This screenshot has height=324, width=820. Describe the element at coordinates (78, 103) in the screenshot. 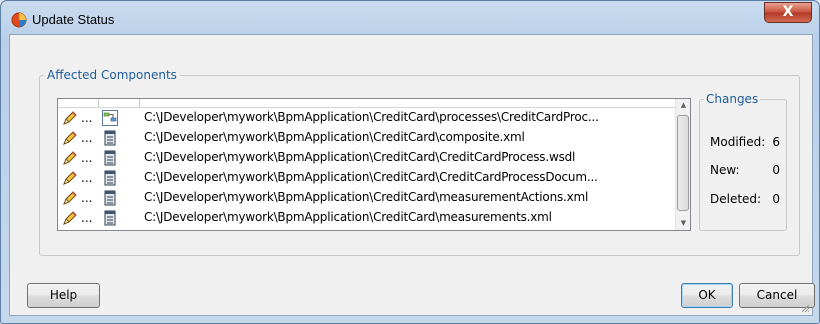

I see `status-column-header` at that location.